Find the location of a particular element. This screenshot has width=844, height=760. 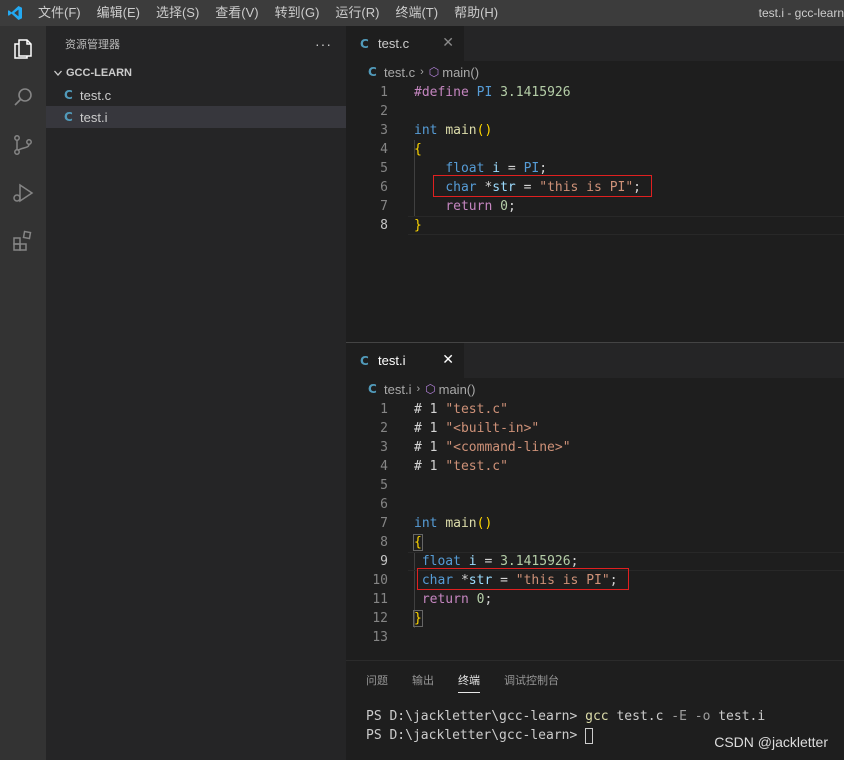

token: i is located at coordinates (496, 168).